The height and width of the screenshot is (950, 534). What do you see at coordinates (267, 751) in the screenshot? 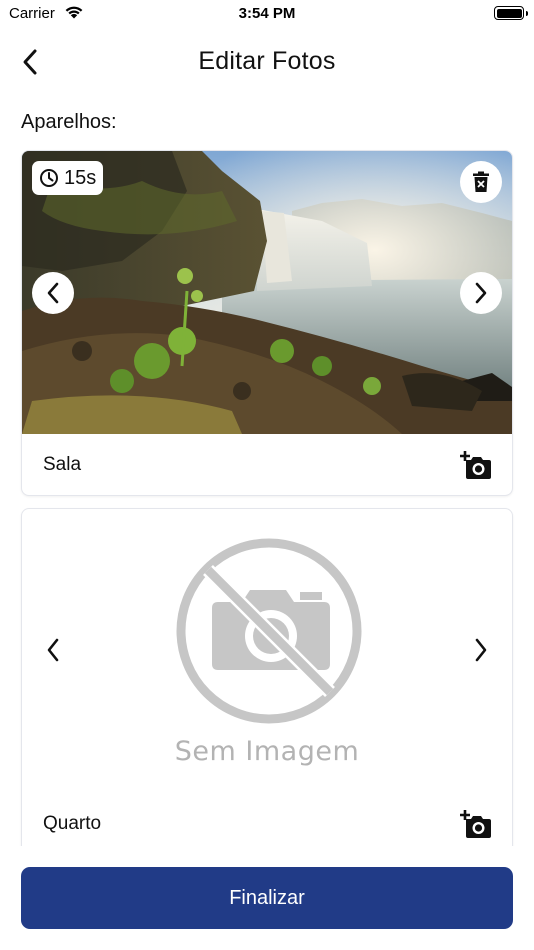
I see `no-image-label: Sem Imagem` at bounding box center [267, 751].